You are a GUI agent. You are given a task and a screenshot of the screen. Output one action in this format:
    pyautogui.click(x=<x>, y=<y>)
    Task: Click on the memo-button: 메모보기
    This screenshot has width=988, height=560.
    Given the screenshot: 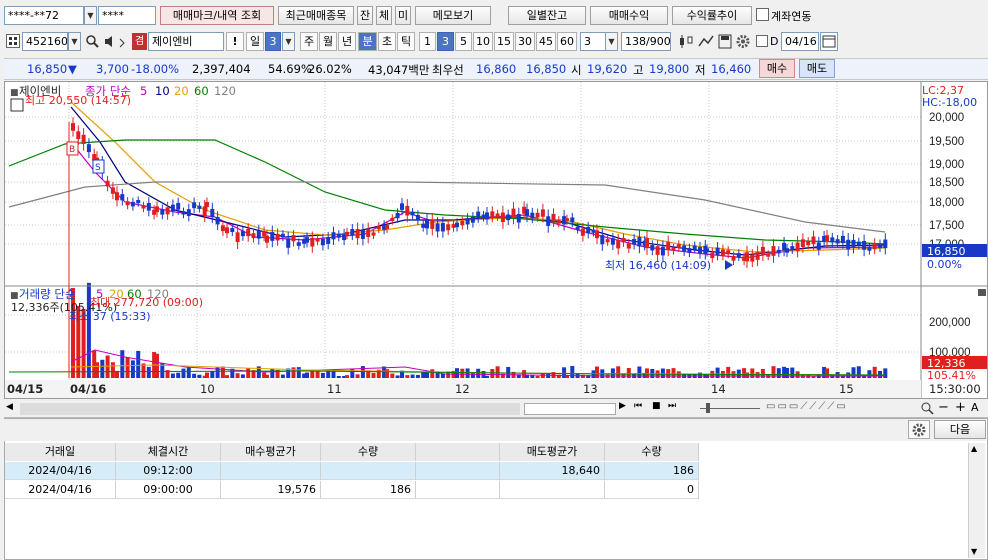 What is the action you would take?
    pyautogui.click(x=453, y=15)
    